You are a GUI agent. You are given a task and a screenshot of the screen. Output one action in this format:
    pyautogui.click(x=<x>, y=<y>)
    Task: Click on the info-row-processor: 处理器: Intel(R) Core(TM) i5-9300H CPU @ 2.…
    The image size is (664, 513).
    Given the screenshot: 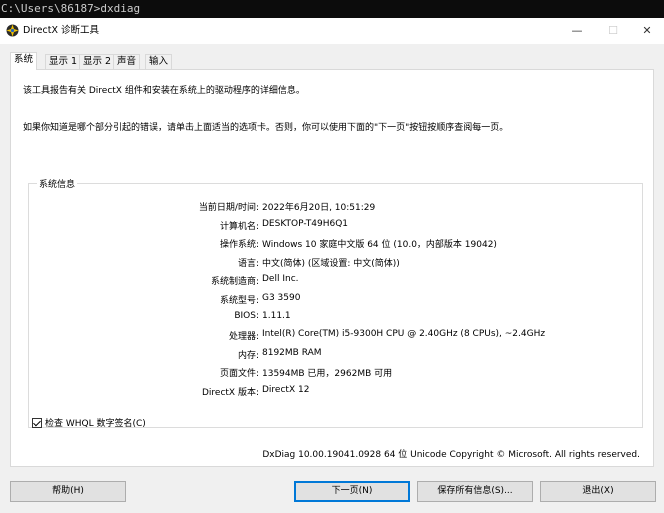 What is the action you would take?
    pyautogui.click(x=336, y=336)
    